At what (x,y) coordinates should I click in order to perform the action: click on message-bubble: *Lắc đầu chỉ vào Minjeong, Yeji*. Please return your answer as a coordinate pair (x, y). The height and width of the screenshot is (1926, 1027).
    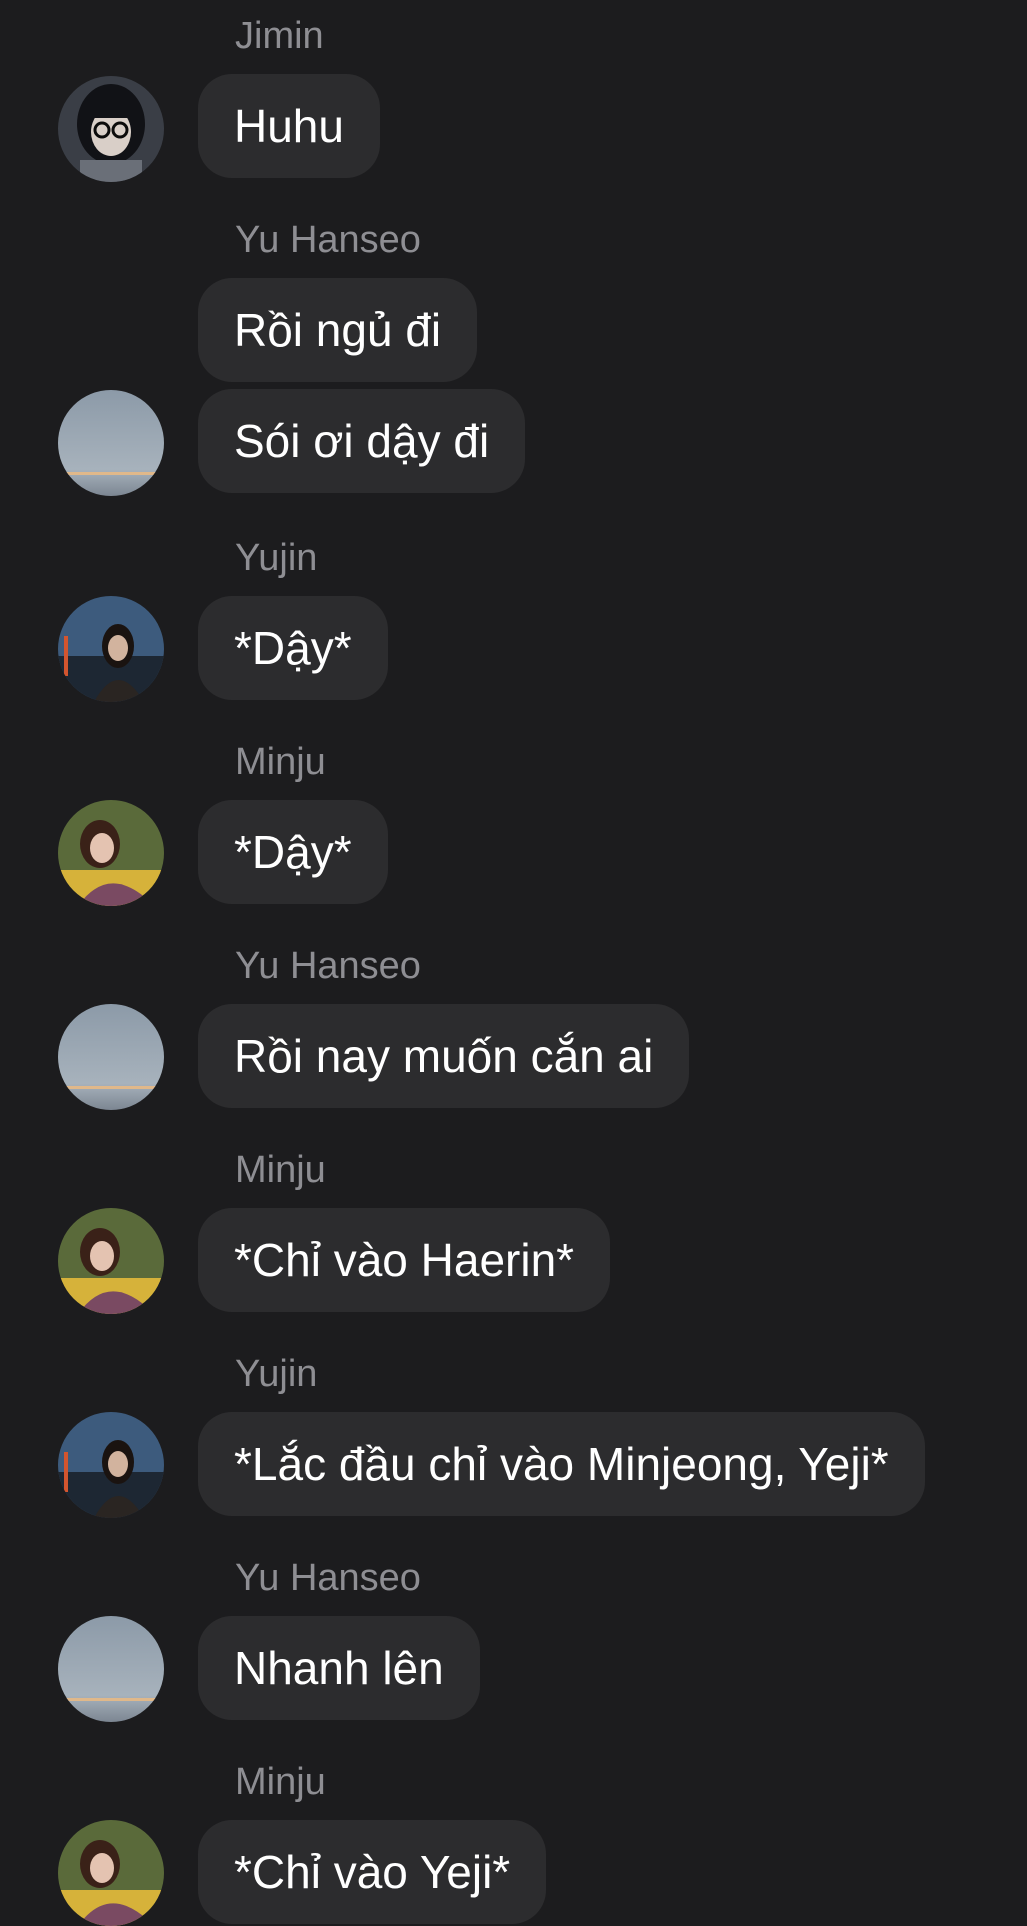
    Looking at the image, I should click on (561, 1464).